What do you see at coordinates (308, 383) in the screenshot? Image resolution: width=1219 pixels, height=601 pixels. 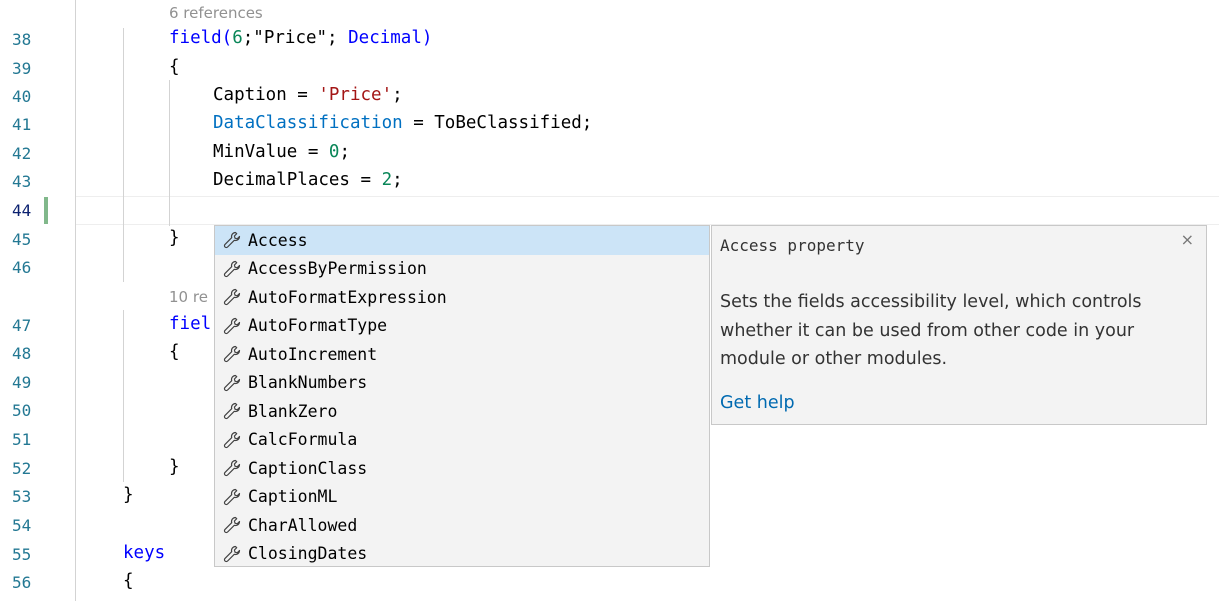 I see `suggestion-label: BlankNumbers` at bounding box center [308, 383].